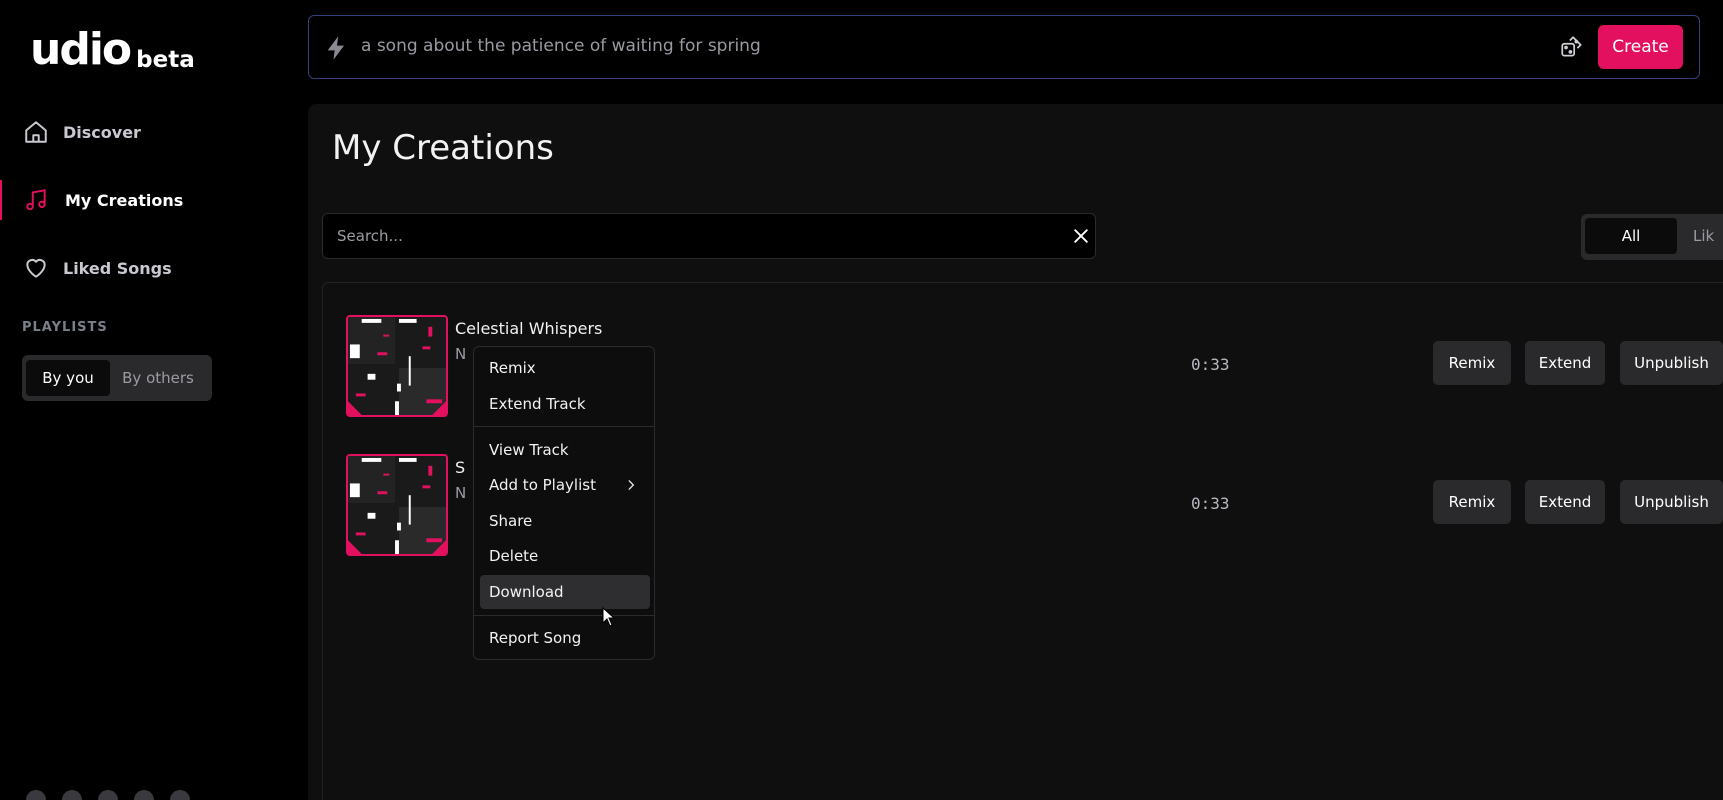 The image size is (1723, 800). I want to click on page-title: My Creations, so click(443, 148).